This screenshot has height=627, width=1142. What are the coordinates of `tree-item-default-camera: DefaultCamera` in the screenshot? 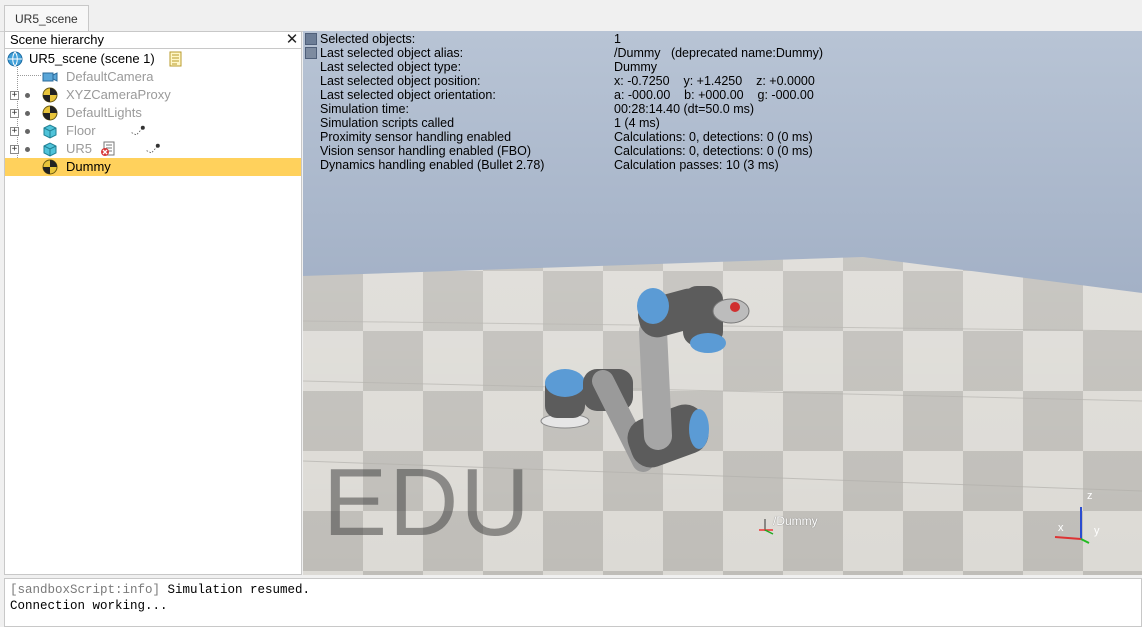 It's located at (153, 77).